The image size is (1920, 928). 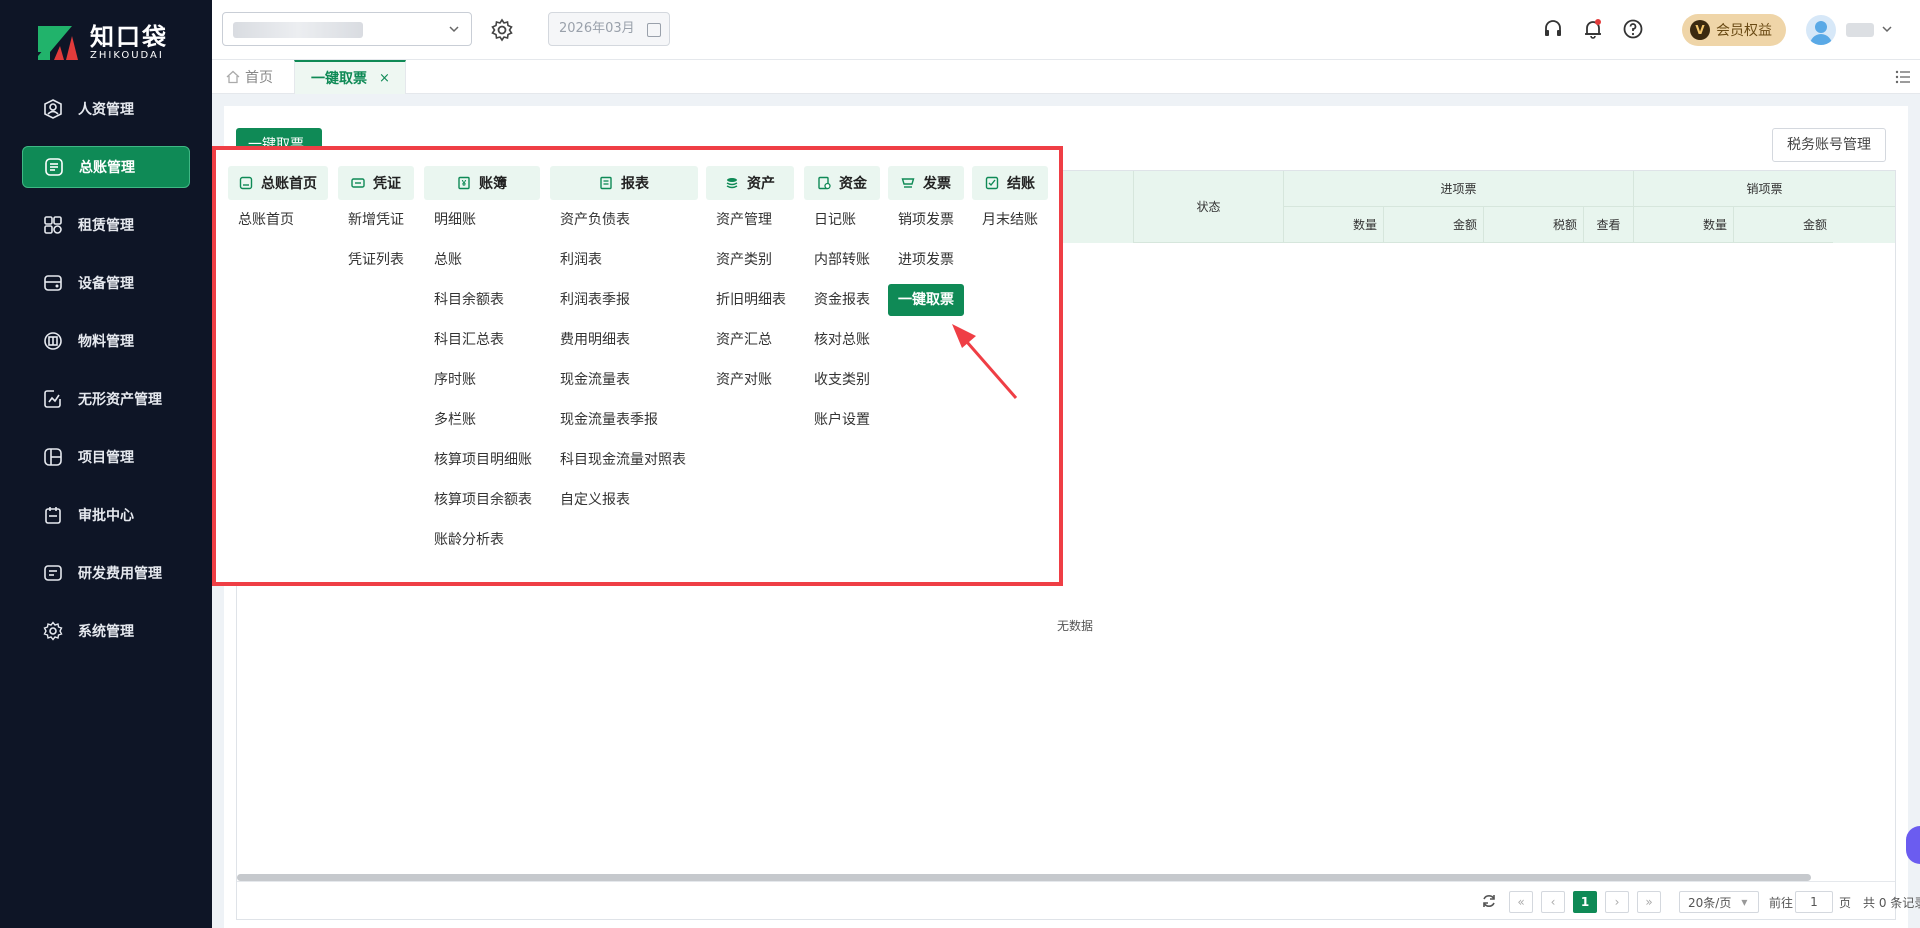 I want to click on menu-item: 进项发票, so click(x=926, y=260).